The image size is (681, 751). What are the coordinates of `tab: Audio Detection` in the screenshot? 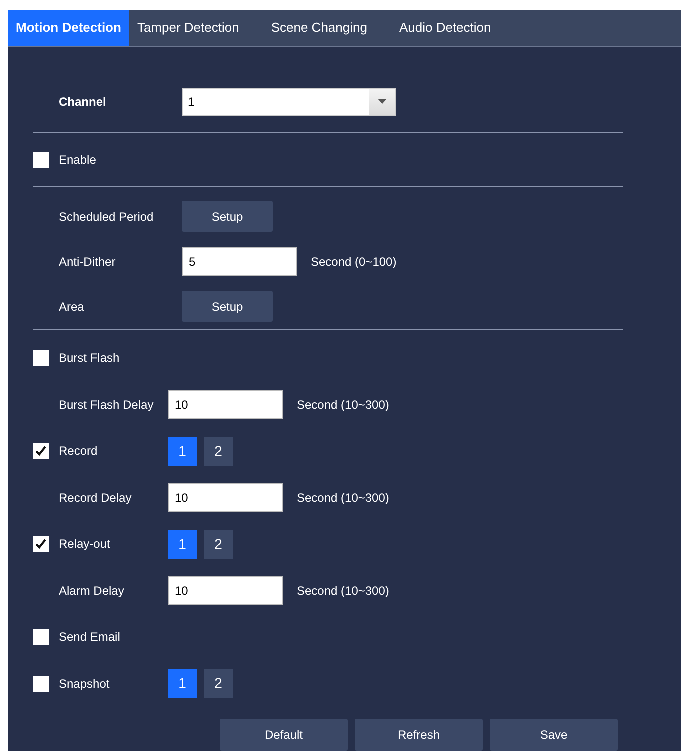 It's located at (445, 28).